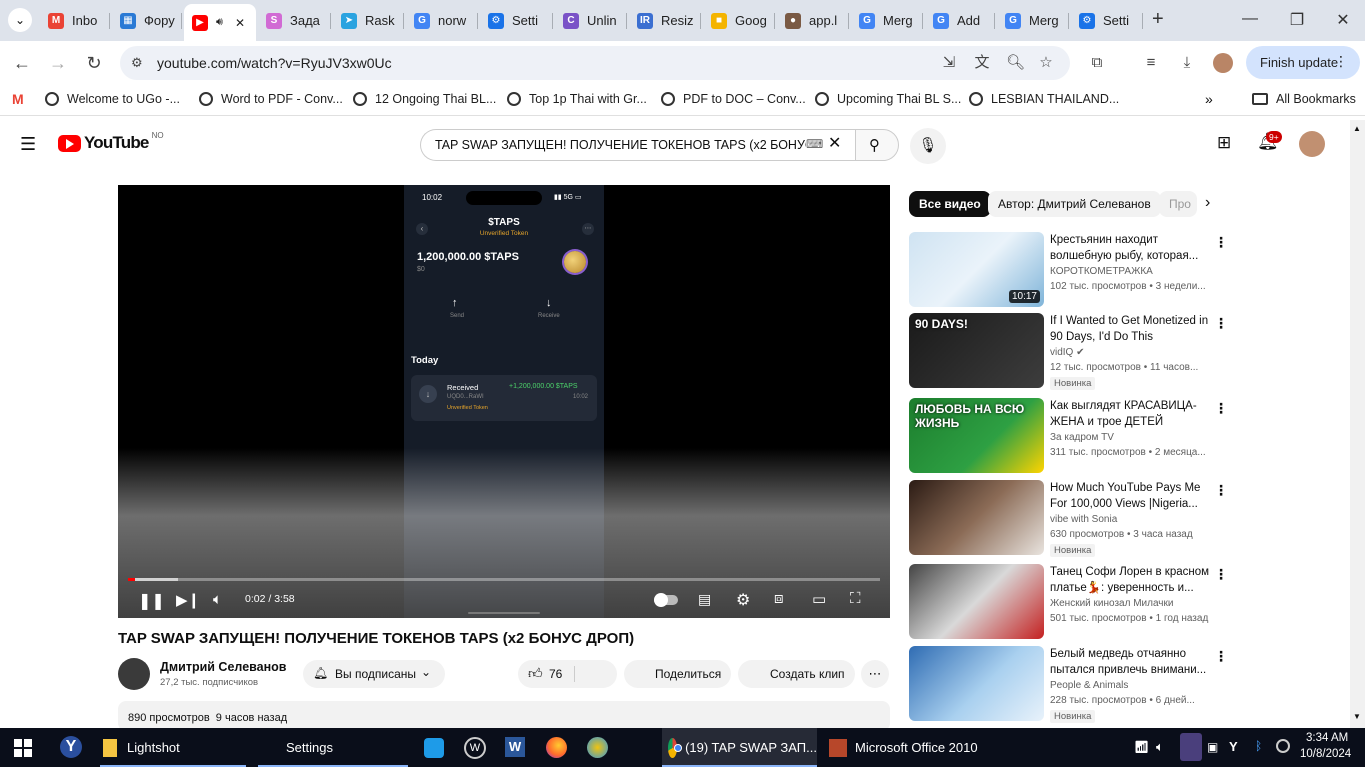 Image resolution: width=1365 pixels, height=767 pixels. I want to click on menu-icon: ☰, so click(28, 144).